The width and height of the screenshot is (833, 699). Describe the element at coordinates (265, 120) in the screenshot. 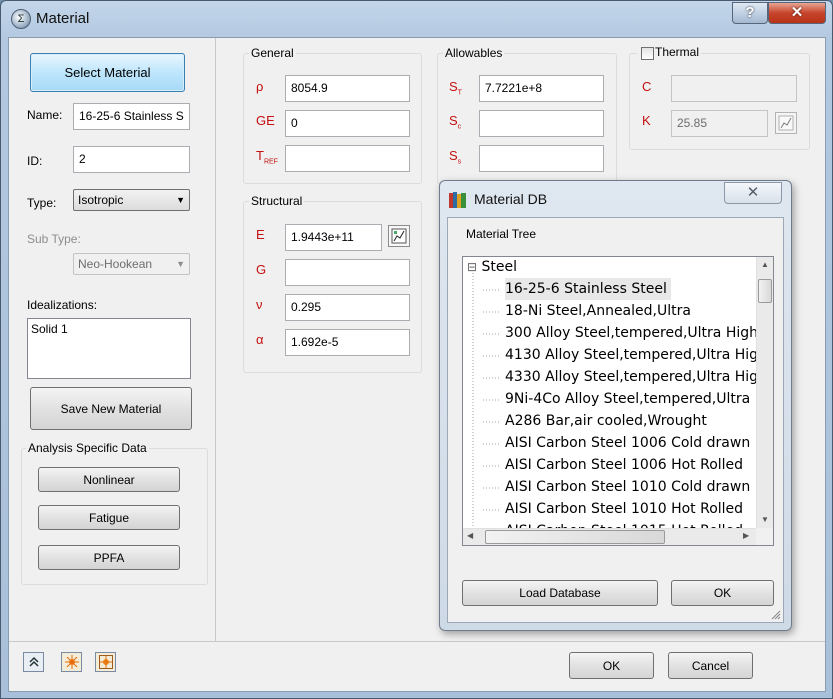

I see `ge-symbol: GE` at that location.